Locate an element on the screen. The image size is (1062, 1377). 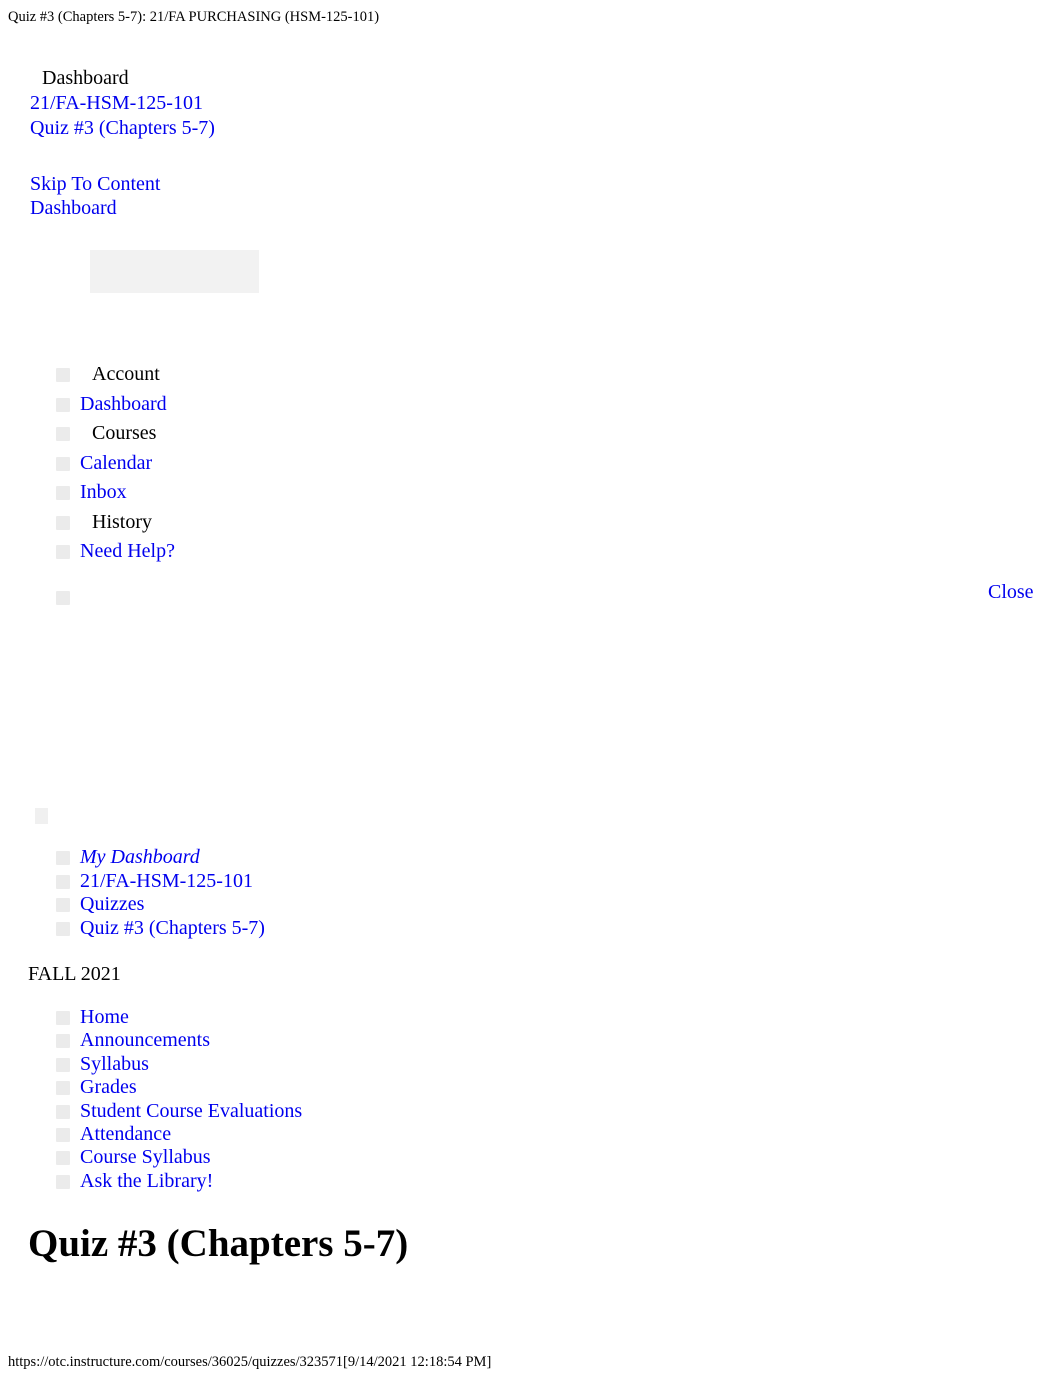
skip-to-content-link: Skip To Content is located at coordinates (95, 184).